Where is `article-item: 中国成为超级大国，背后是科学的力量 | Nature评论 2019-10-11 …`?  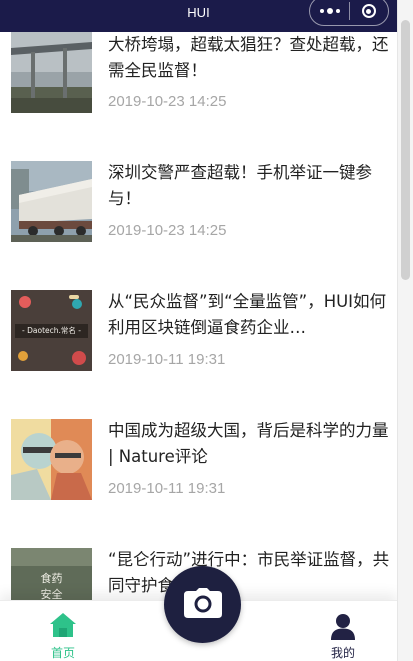 article-item: 中国成为超级大国，背后是科学的力量 | Nature评论 2019-10-11 … is located at coordinates (198, 469).